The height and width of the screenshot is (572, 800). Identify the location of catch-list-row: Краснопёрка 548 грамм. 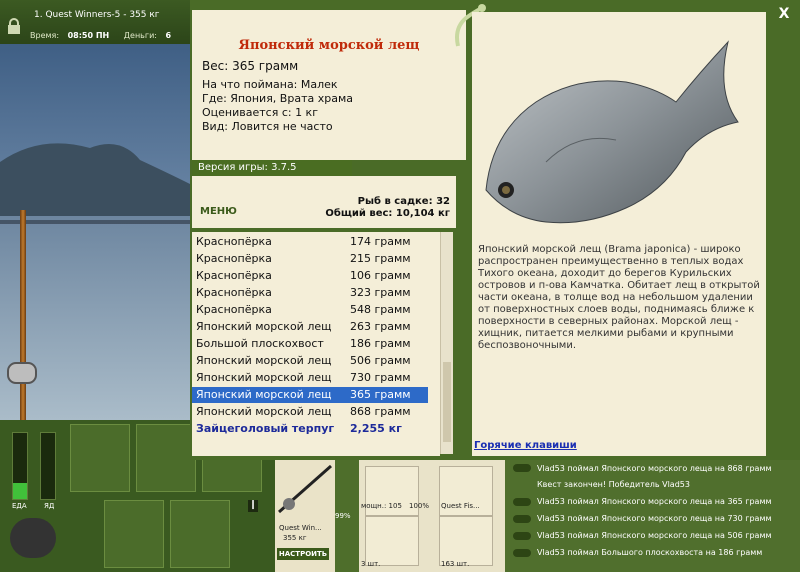
(310, 310).